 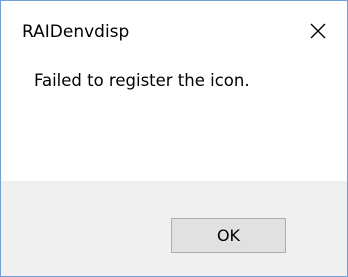 What do you see at coordinates (228, 235) in the screenshot?
I see `ok-button: OK` at bounding box center [228, 235].